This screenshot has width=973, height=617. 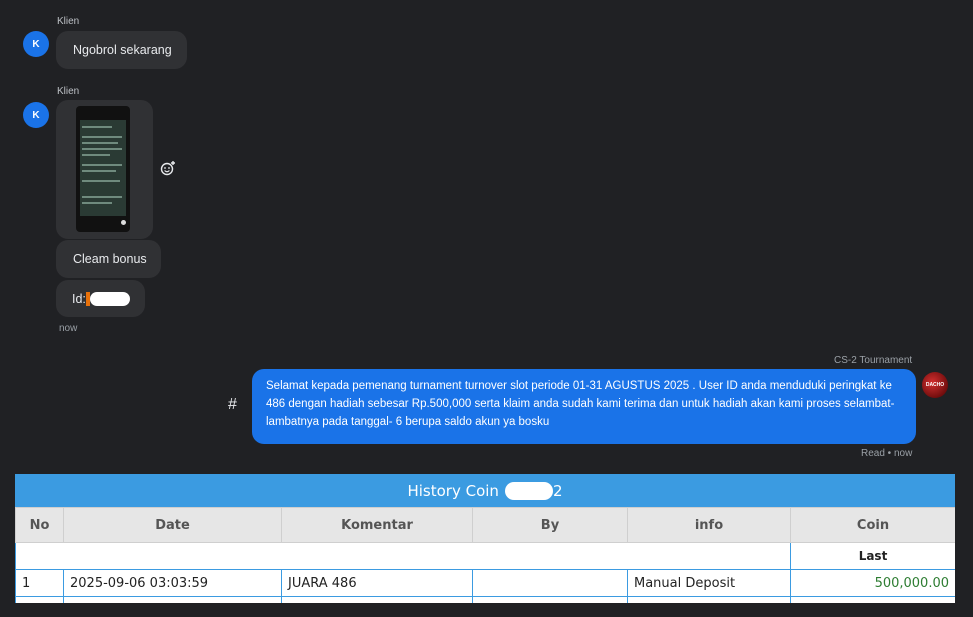 What do you see at coordinates (485, 599) in the screenshot?
I see `table-row` at bounding box center [485, 599].